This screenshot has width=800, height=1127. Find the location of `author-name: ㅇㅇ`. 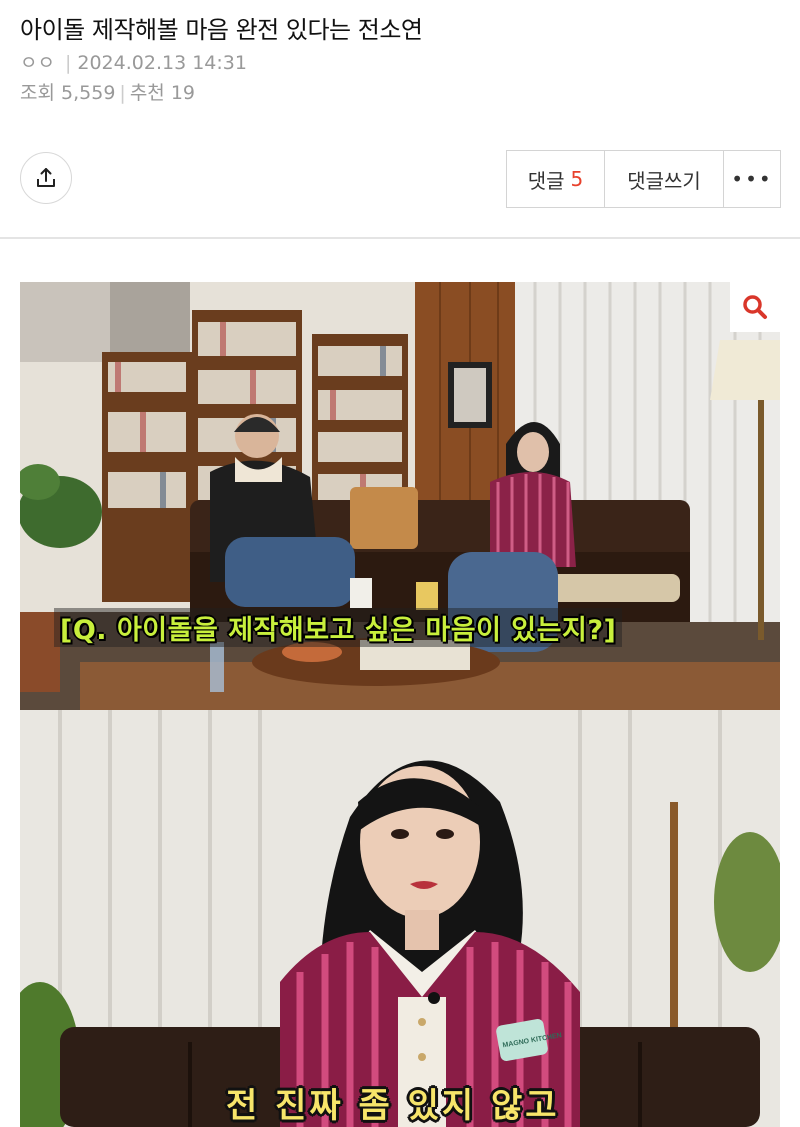

author-name: ㅇㅇ is located at coordinates (37, 63).